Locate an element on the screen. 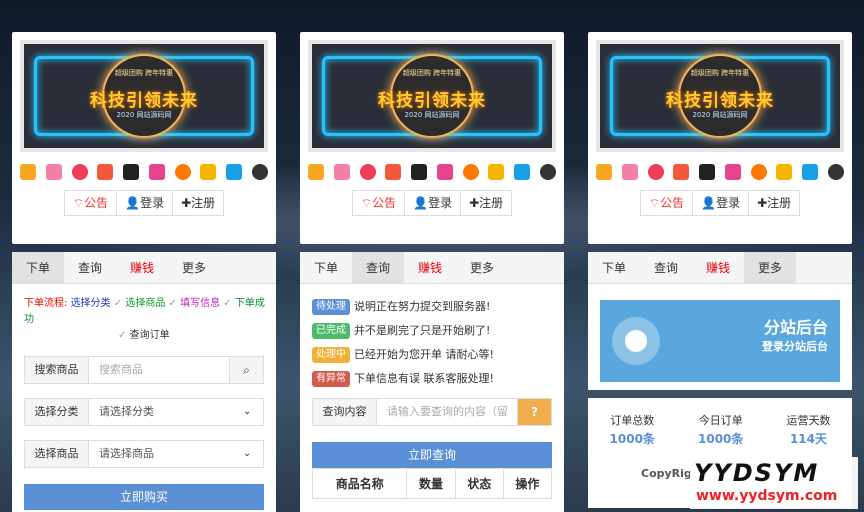 Image resolution: width=864 pixels, height=512 pixels. query-input: 请输入要查询的内容（留 is located at coordinates (447, 412).